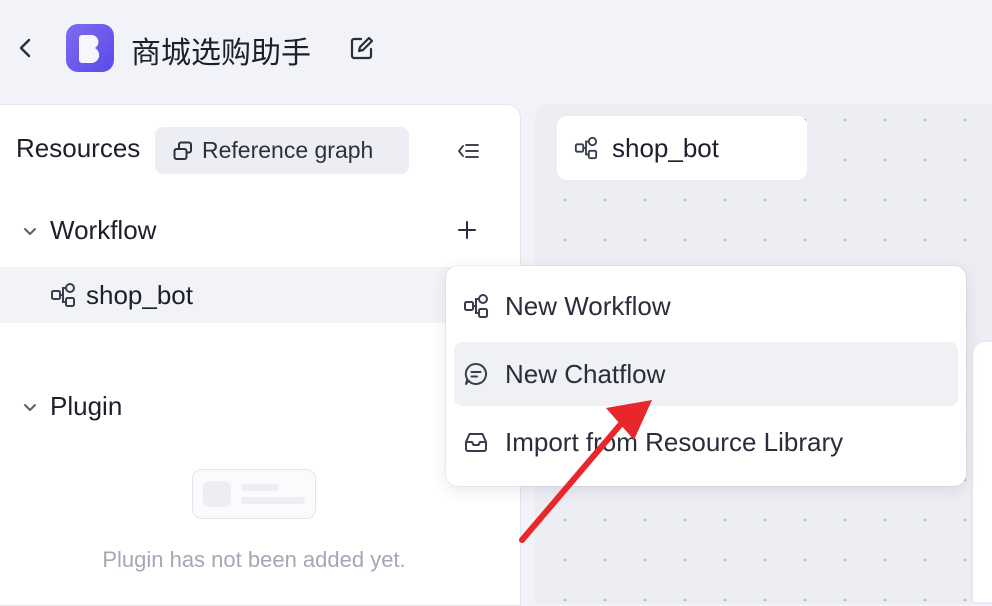  Describe the element at coordinates (467, 230) in the screenshot. I see `add-workflow-icon` at that location.